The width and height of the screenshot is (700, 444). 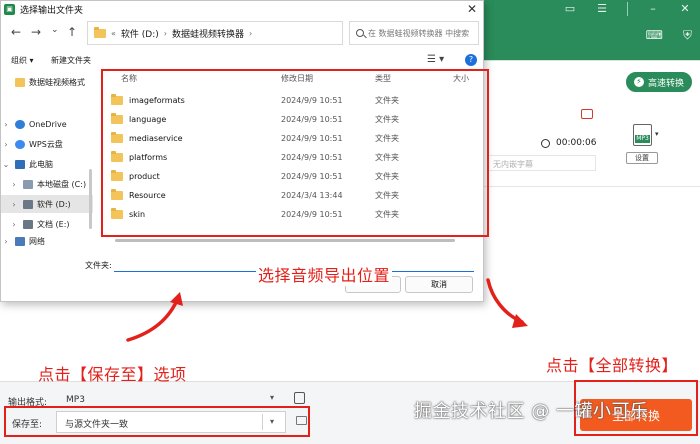 I want to click on clock-icon, so click(x=545, y=143).